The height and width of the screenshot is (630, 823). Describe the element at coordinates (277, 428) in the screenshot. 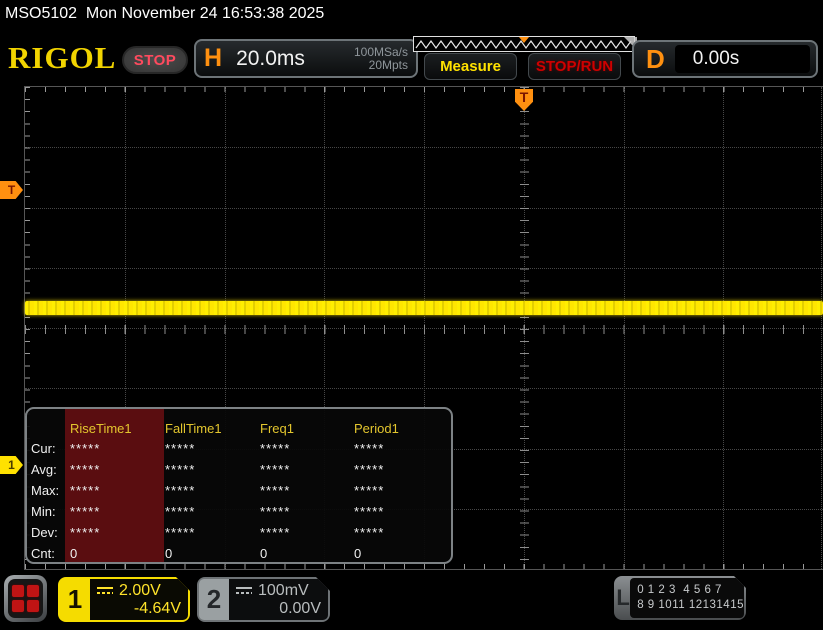

I see `column-header: Freq1` at that location.